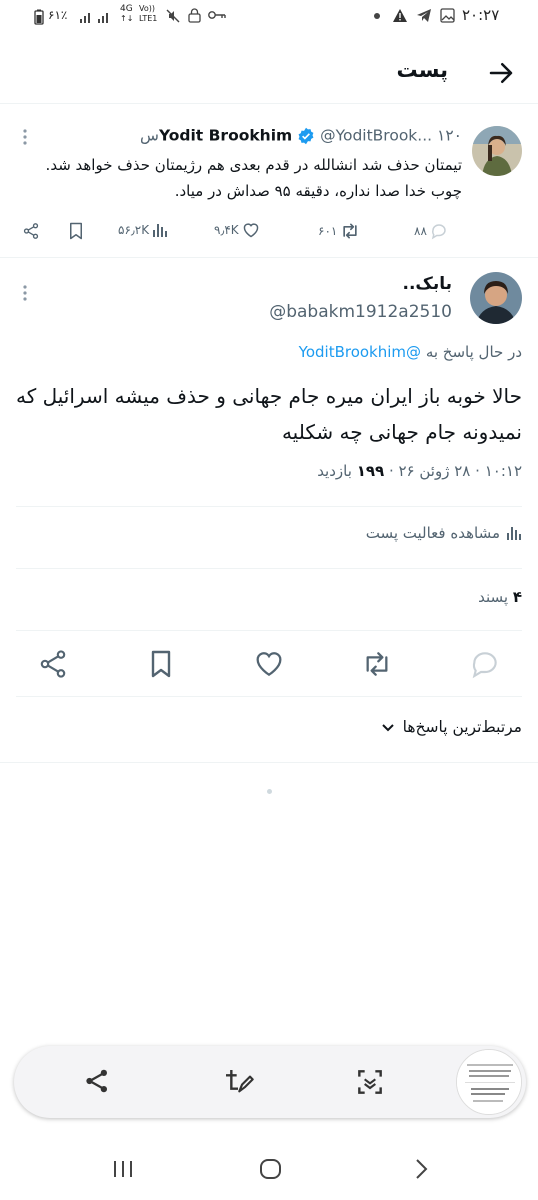 The height and width of the screenshot is (1200, 538). I want to click on recents-icon, so click(123, 1169).